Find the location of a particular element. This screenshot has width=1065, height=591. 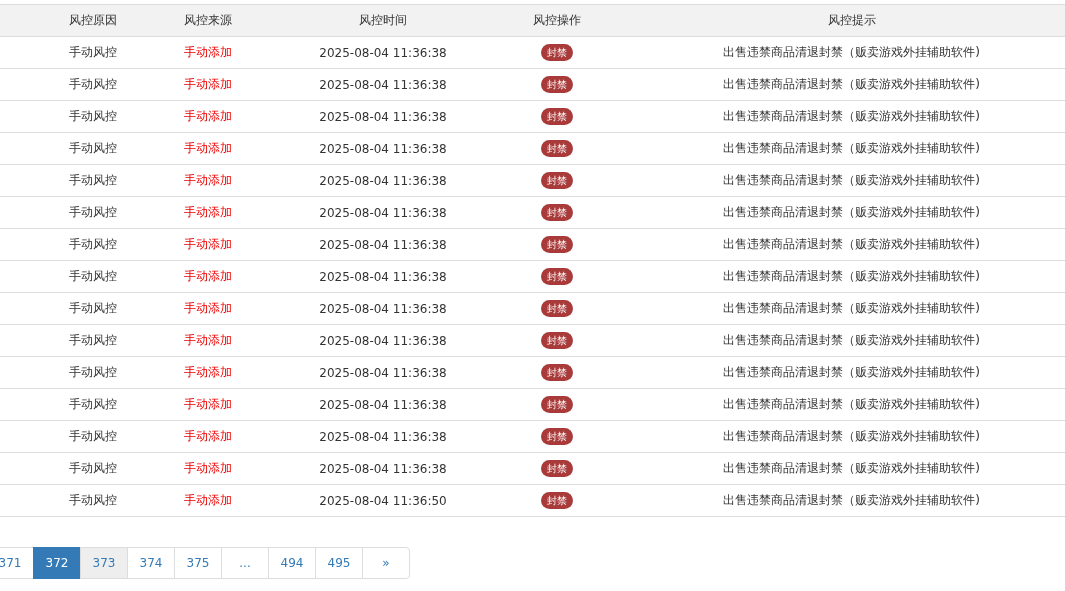

page-link: 373 is located at coordinates (104, 563).